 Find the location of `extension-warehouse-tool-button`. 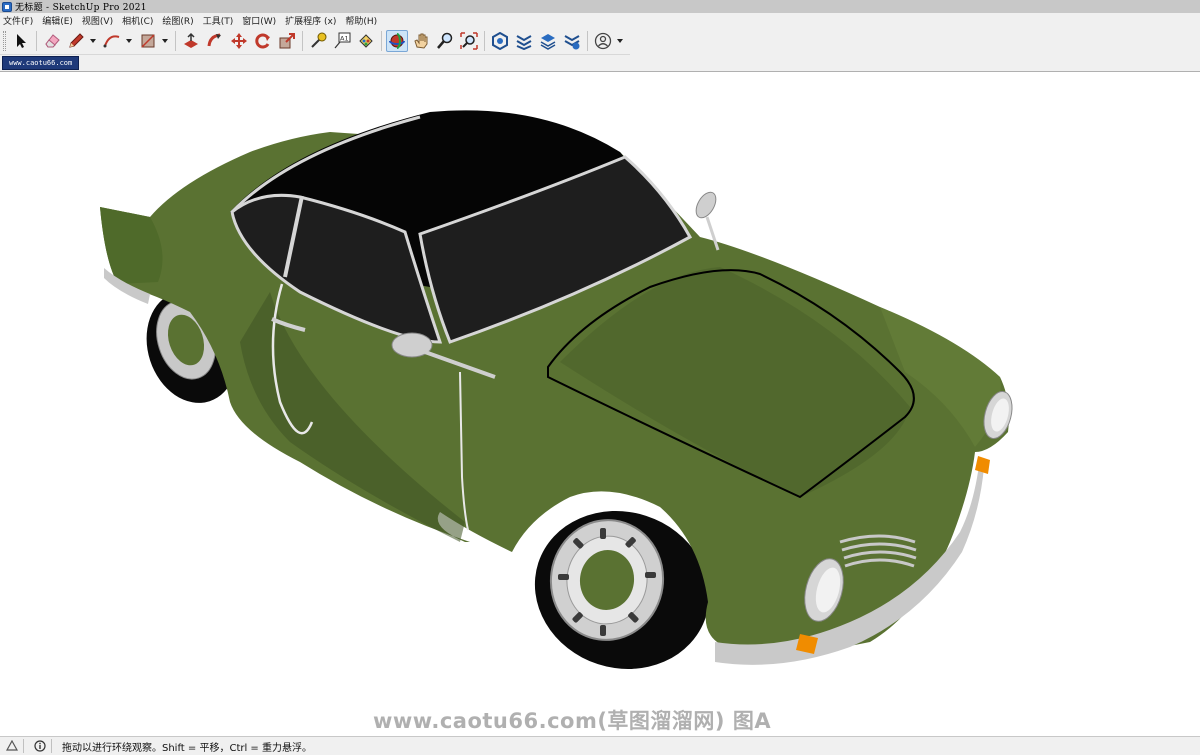

extension-warehouse-tool-button is located at coordinates (524, 41).